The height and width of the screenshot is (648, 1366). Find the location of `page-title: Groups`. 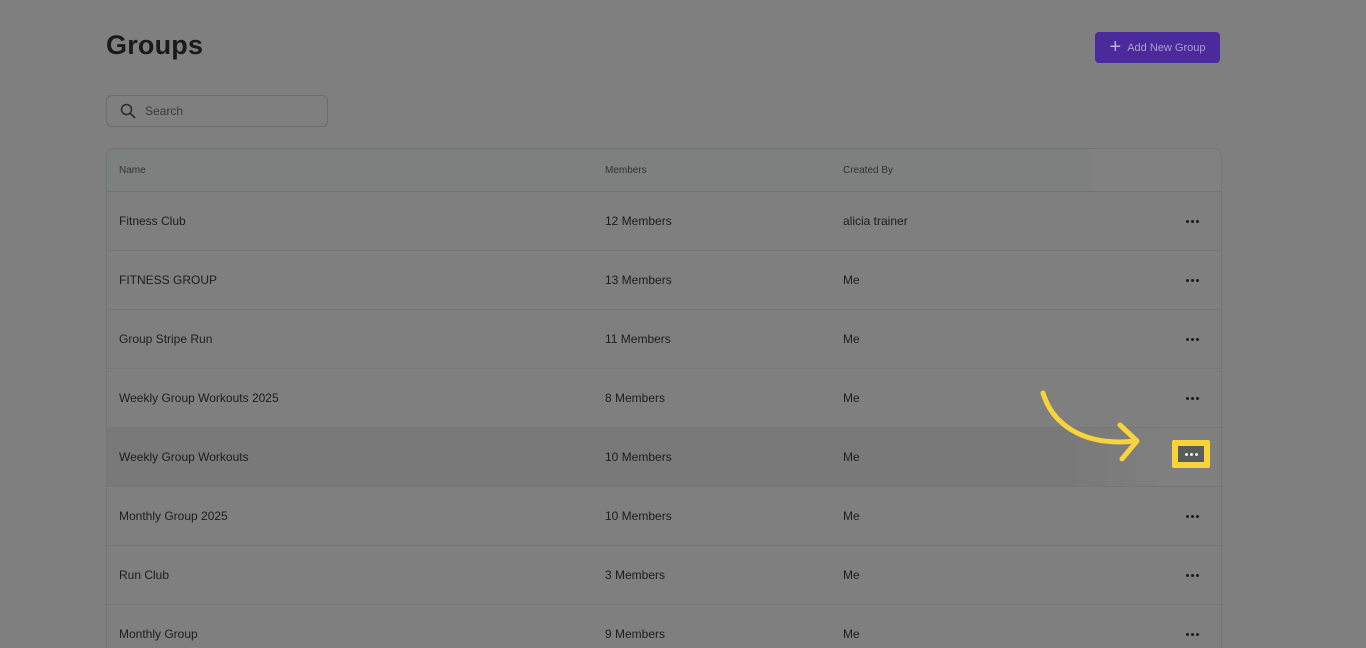

page-title: Groups is located at coordinates (155, 45).